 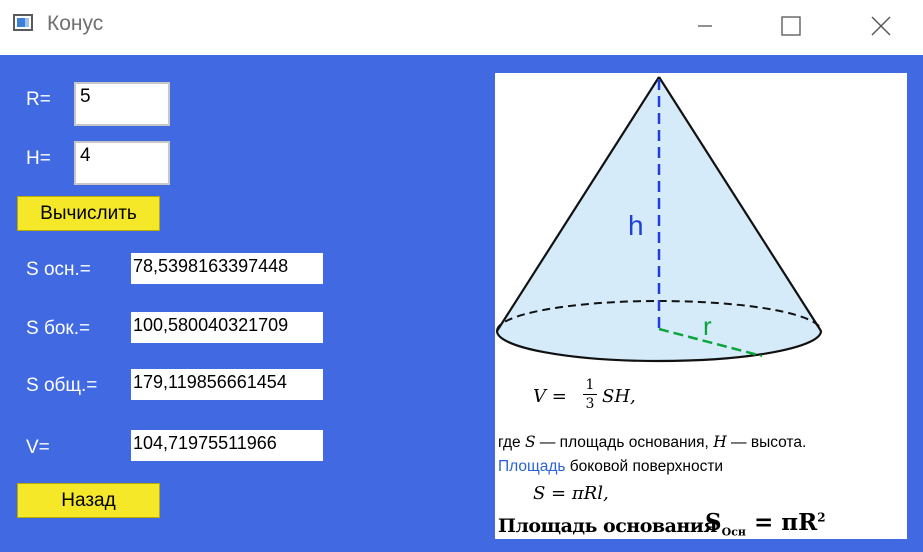 I want to click on maximize-icon, so click(x=791, y=26).